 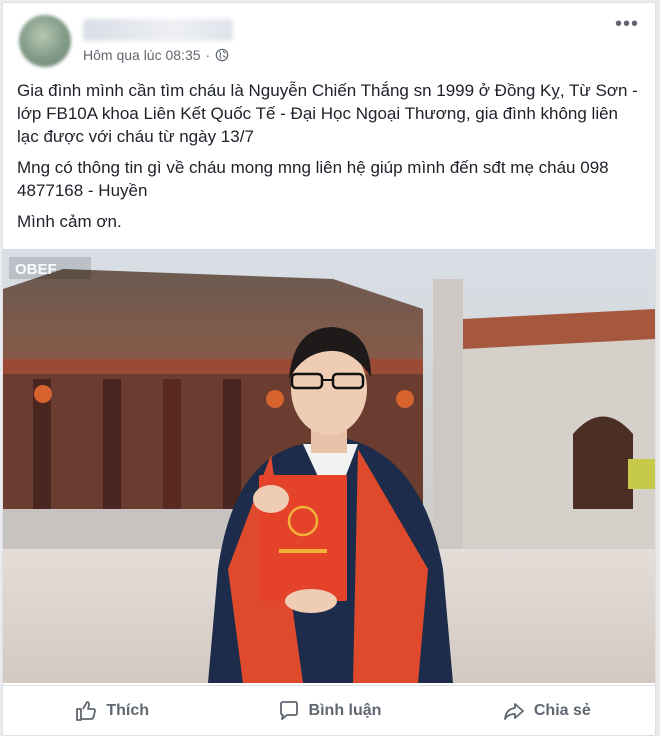 I want to click on share-label: Chia sẻ, so click(x=562, y=710).